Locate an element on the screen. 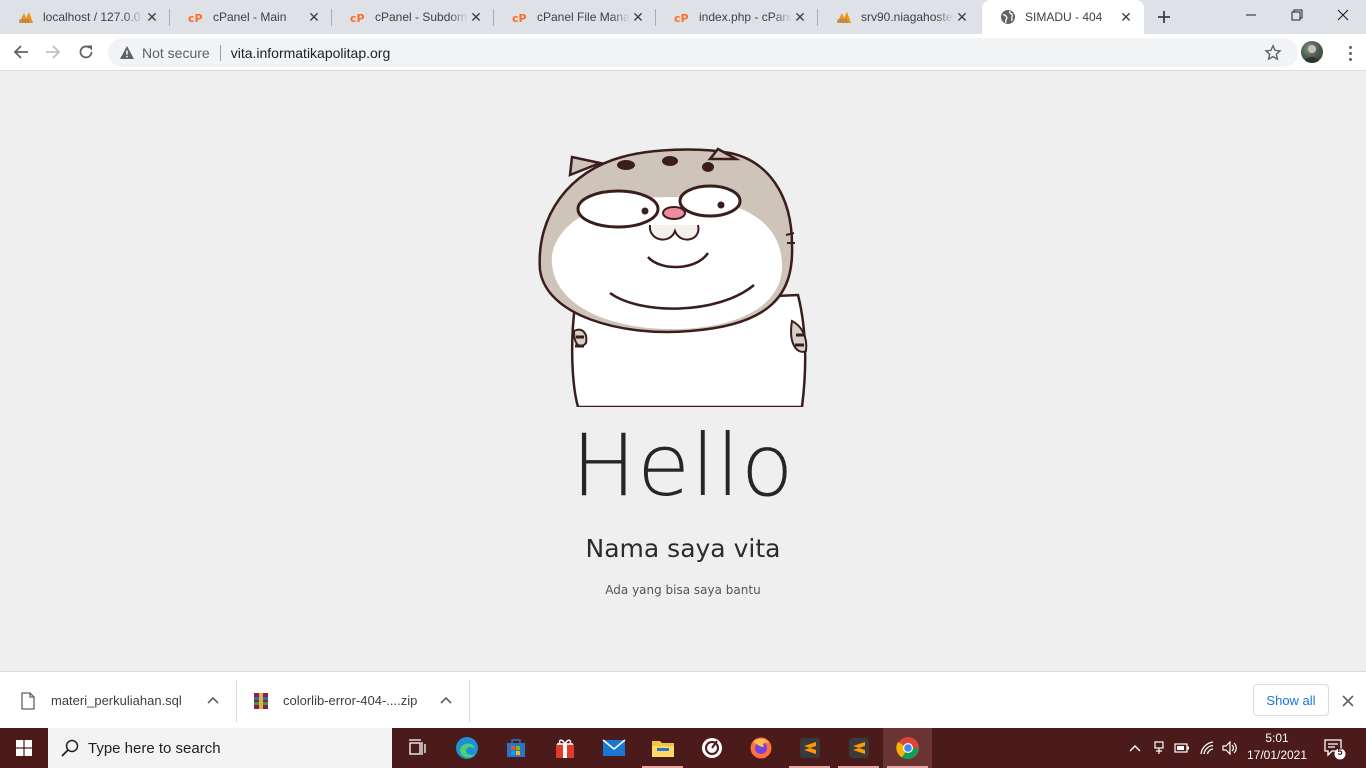  clock-time: 5:01 is located at coordinates (1277, 738).